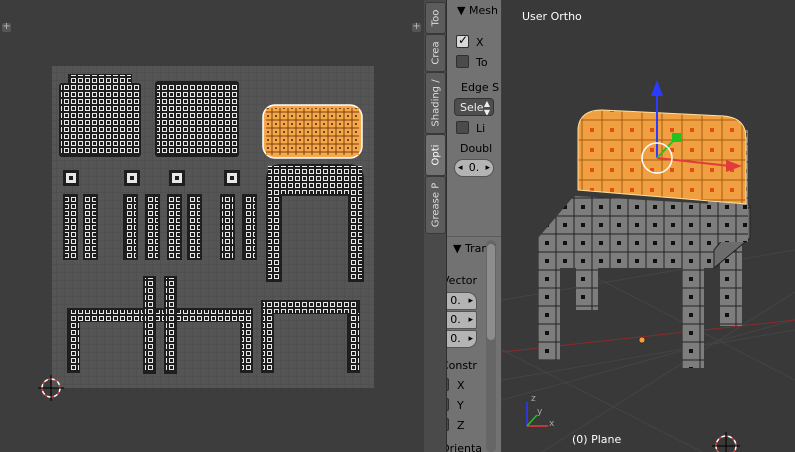  I want to click on mesh-panel-header: ▼ Mesh, so click(477, 10).